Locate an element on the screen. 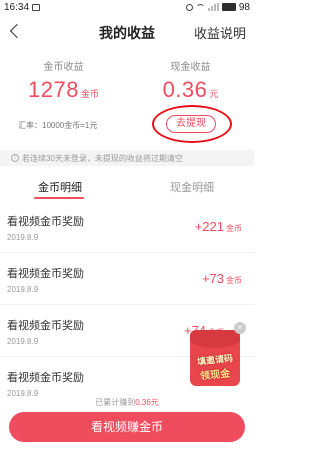  battery-level: 98 is located at coordinates (244, 7).